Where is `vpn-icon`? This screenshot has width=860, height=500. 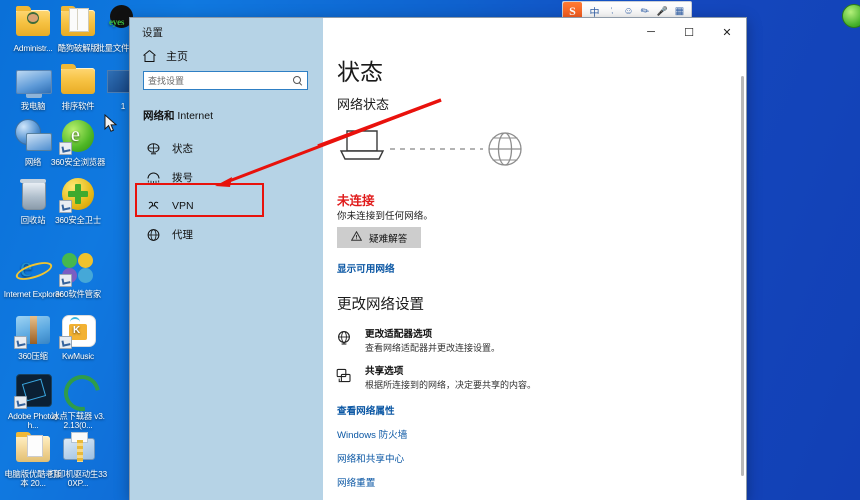
vpn-icon is located at coordinates (153, 206).